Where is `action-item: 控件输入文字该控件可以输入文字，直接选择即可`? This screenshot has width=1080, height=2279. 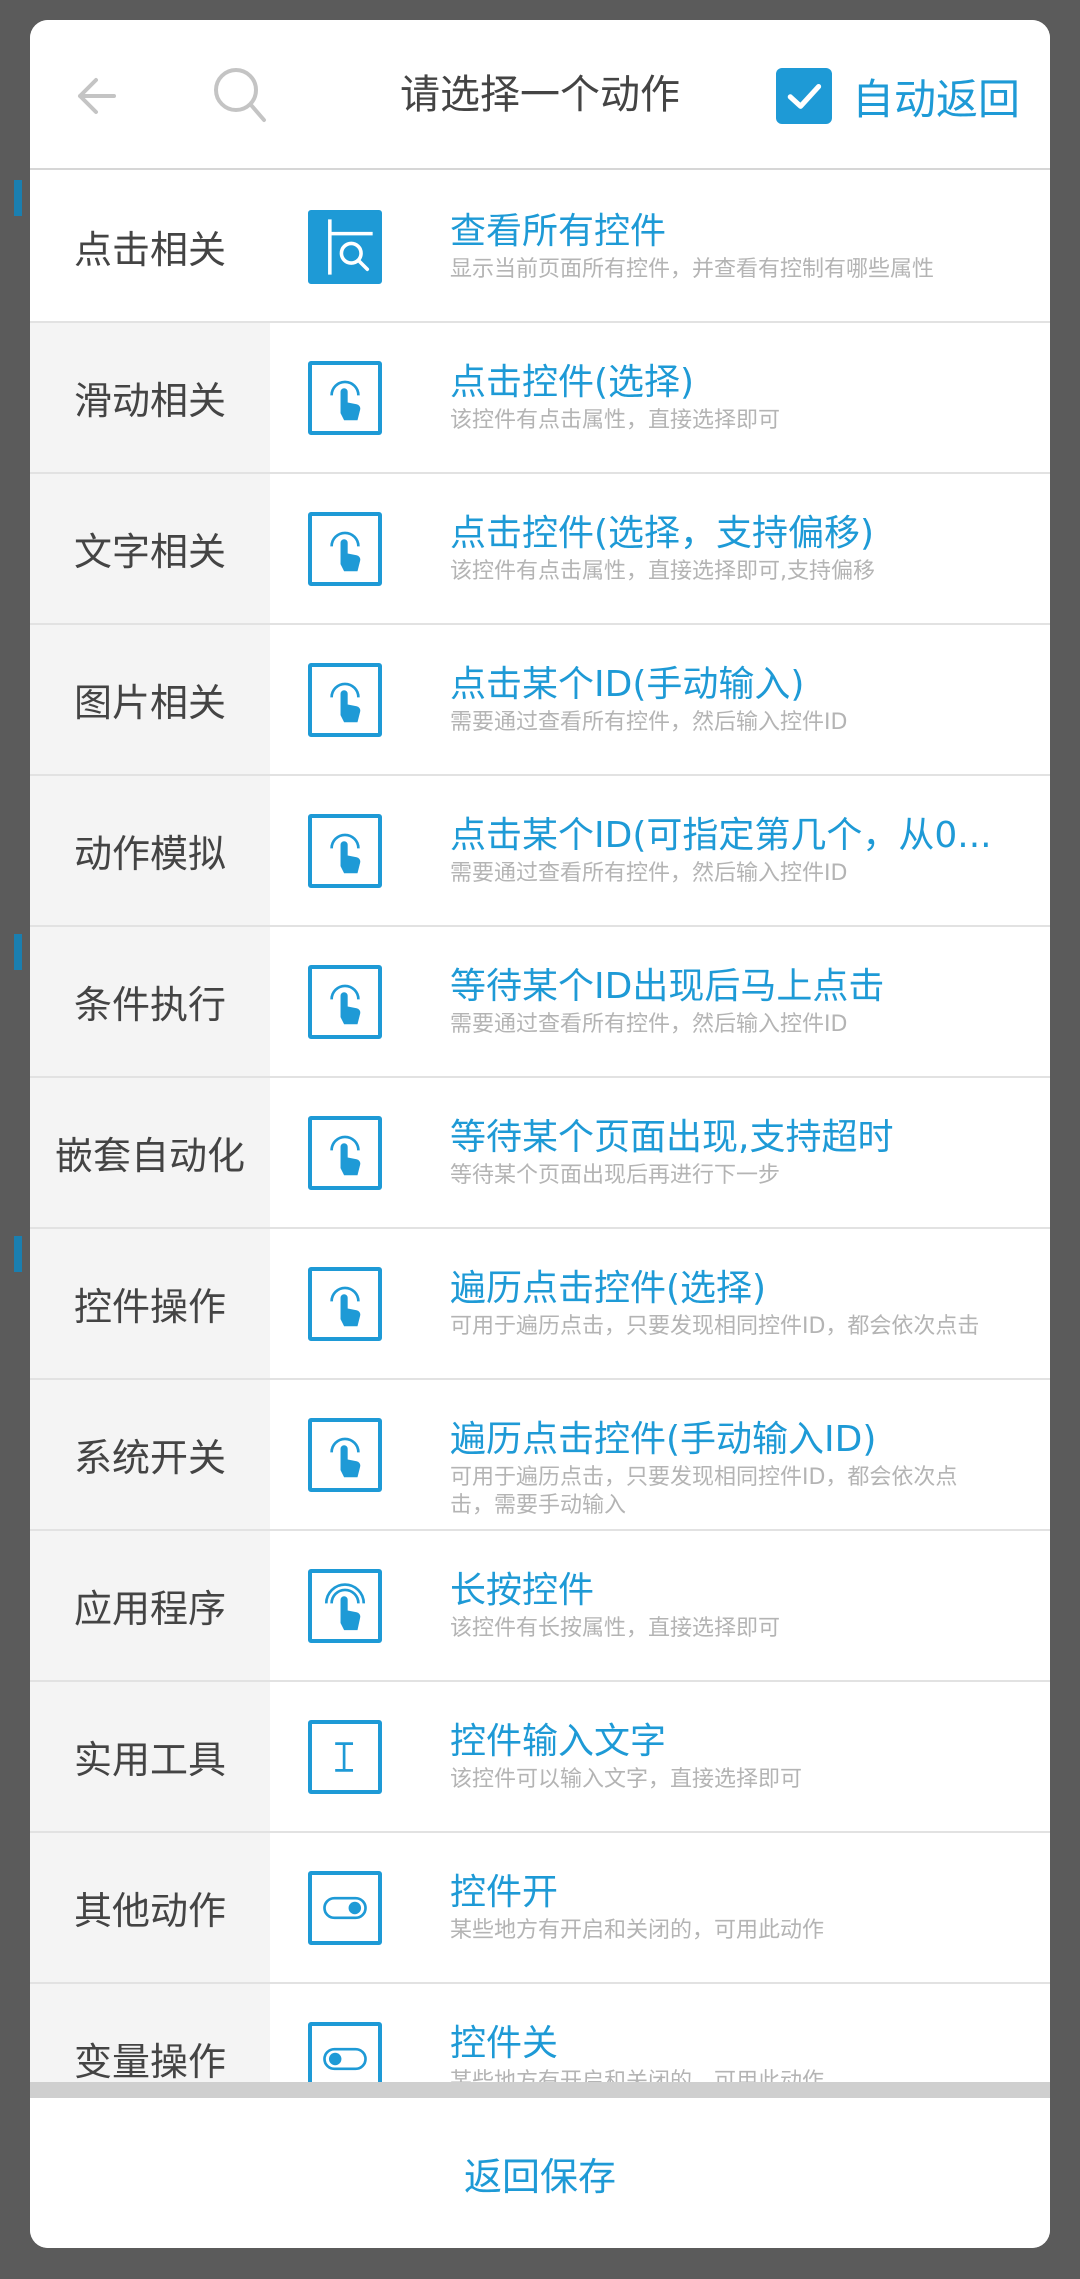 action-item: 控件输入文字该控件可以输入文字，直接选择即可 is located at coordinates (660, 1757).